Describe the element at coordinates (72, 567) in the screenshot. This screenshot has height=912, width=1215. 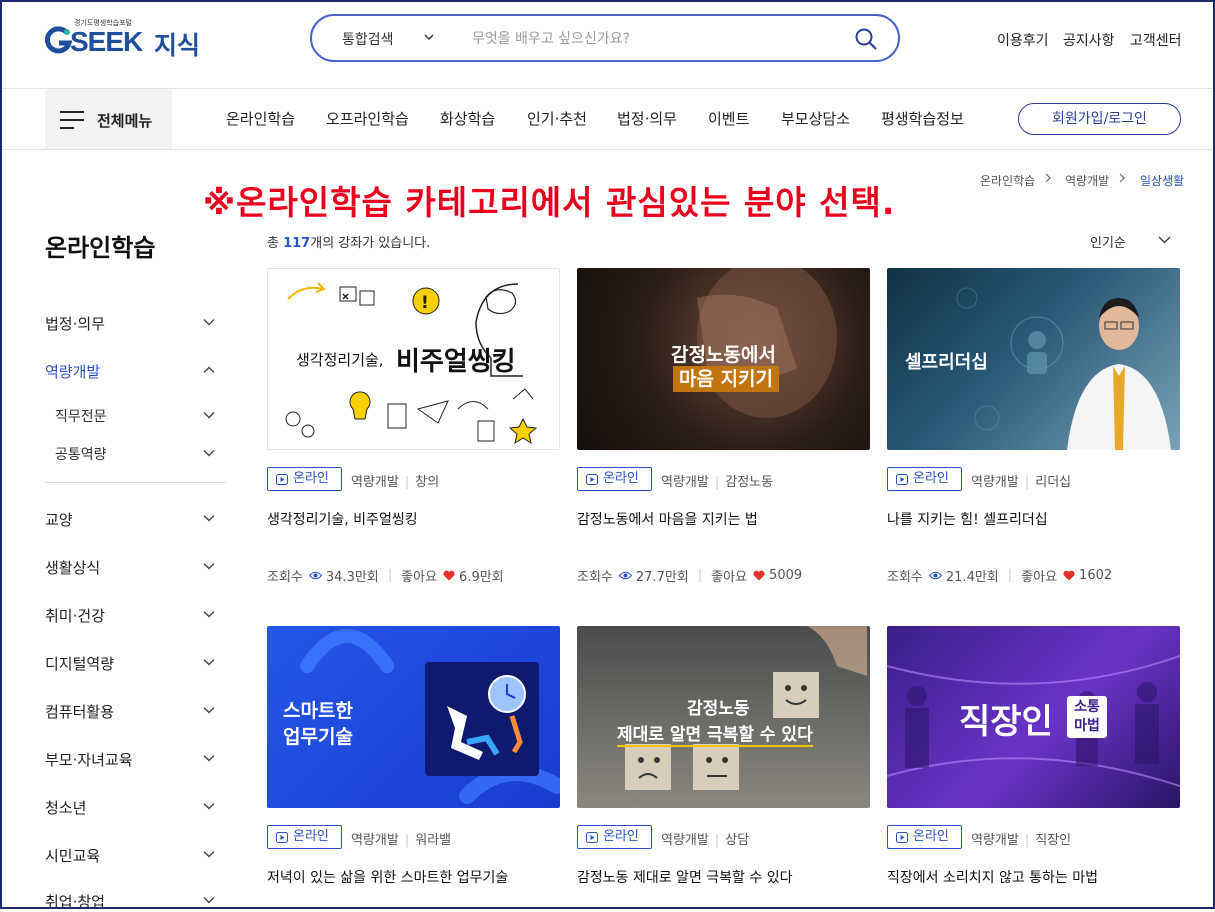
I see `sidebar-item-life: 생활상식` at that location.